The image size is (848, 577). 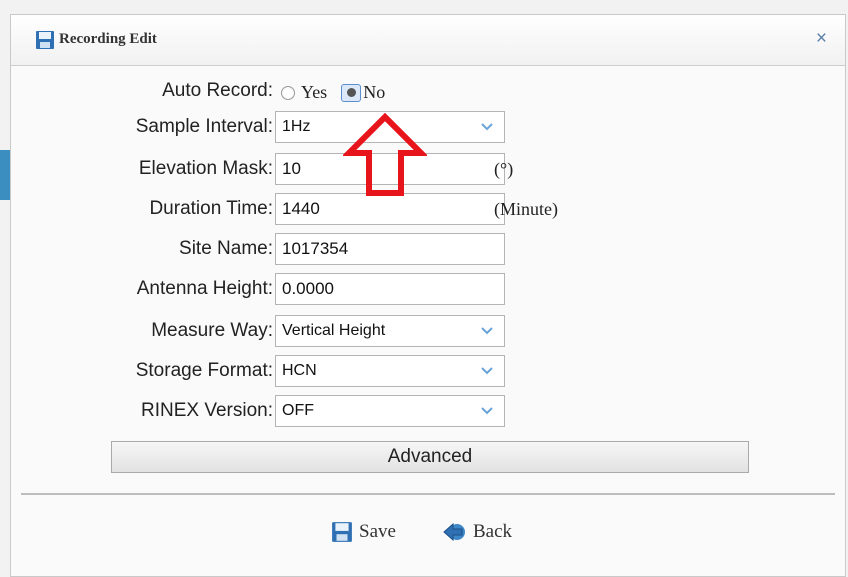 What do you see at coordinates (428, 170) in the screenshot?
I see `elevation-mask-row: Elevation Mask: (°)` at bounding box center [428, 170].